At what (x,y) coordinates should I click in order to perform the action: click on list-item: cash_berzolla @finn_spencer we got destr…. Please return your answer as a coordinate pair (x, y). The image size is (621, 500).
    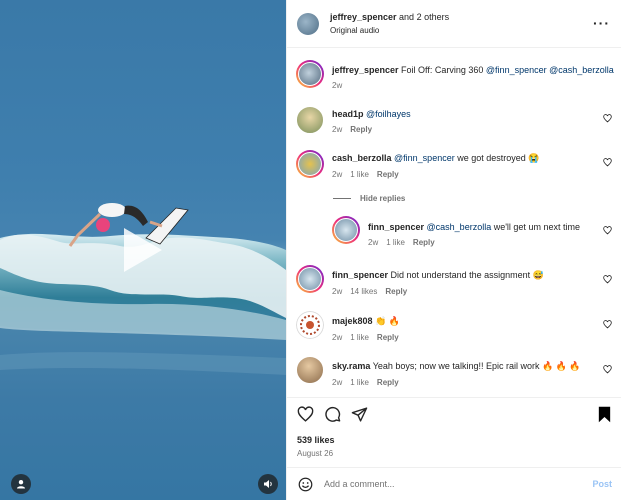
    Looking at the image, I should click on (454, 167).